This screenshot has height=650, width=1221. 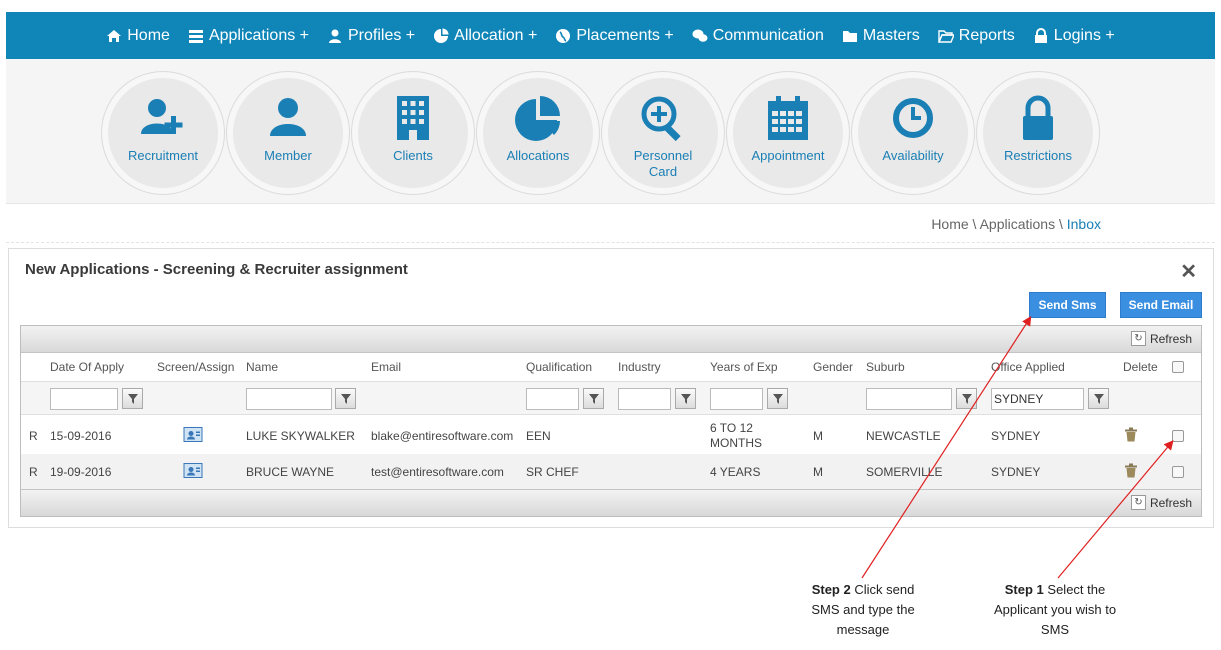 What do you see at coordinates (1038, 133) in the screenshot?
I see `quicklink-restrictions: Restrictions` at bounding box center [1038, 133].